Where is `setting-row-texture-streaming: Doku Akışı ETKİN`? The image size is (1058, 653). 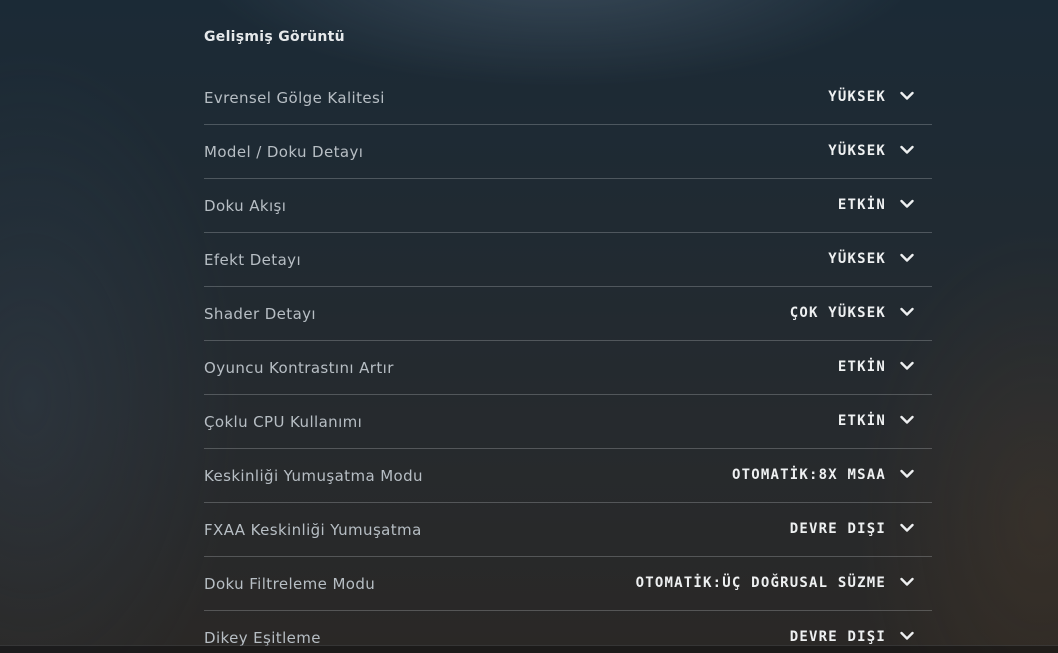 setting-row-texture-streaming: Doku Akışı ETKİN is located at coordinates (568, 206).